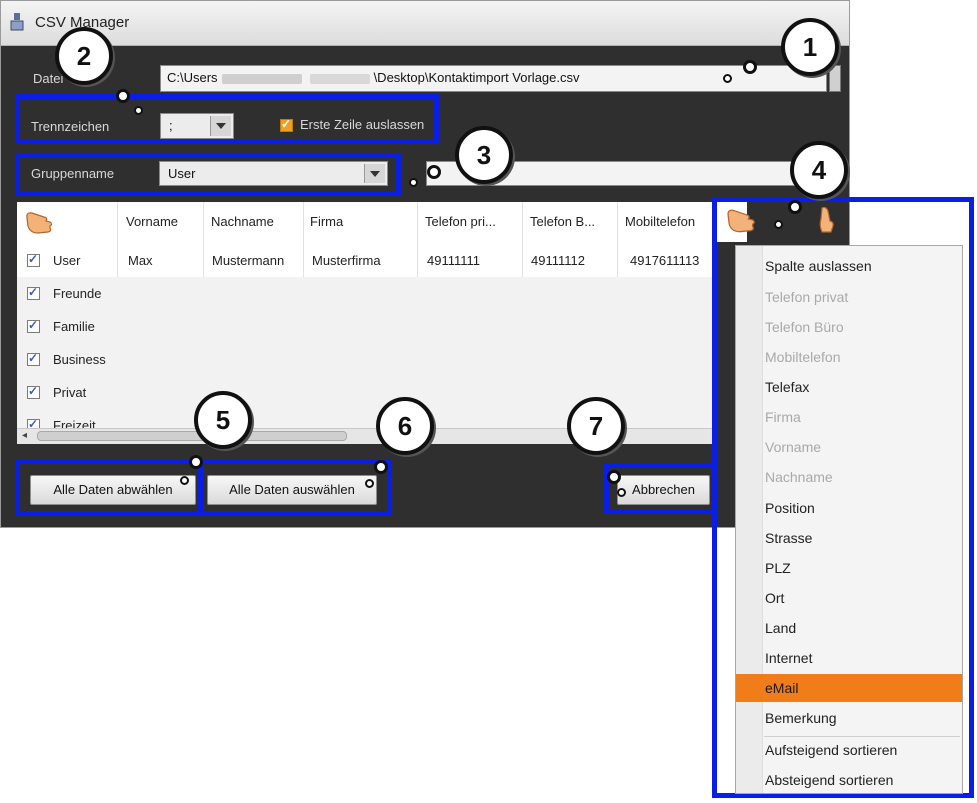 The image size is (977, 803). I want to click on highlight-box-group, so click(208, 174).